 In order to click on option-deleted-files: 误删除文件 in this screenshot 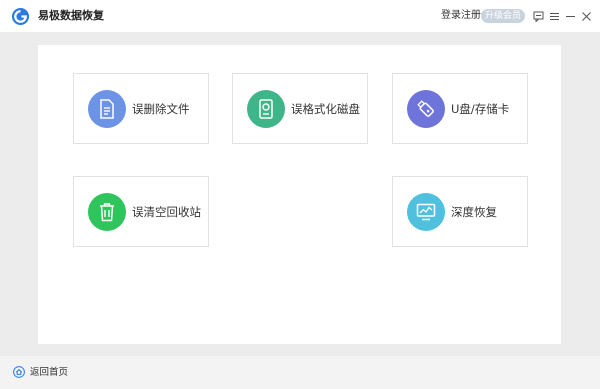, I will do `click(141, 108)`.